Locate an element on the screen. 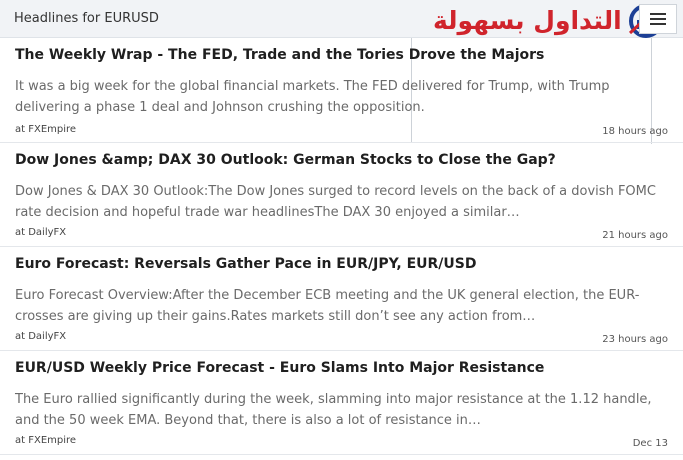 This screenshot has width=683, height=460. headlines-header: Headlines for EURUSD التداول بسهولة is located at coordinates (341, 19).